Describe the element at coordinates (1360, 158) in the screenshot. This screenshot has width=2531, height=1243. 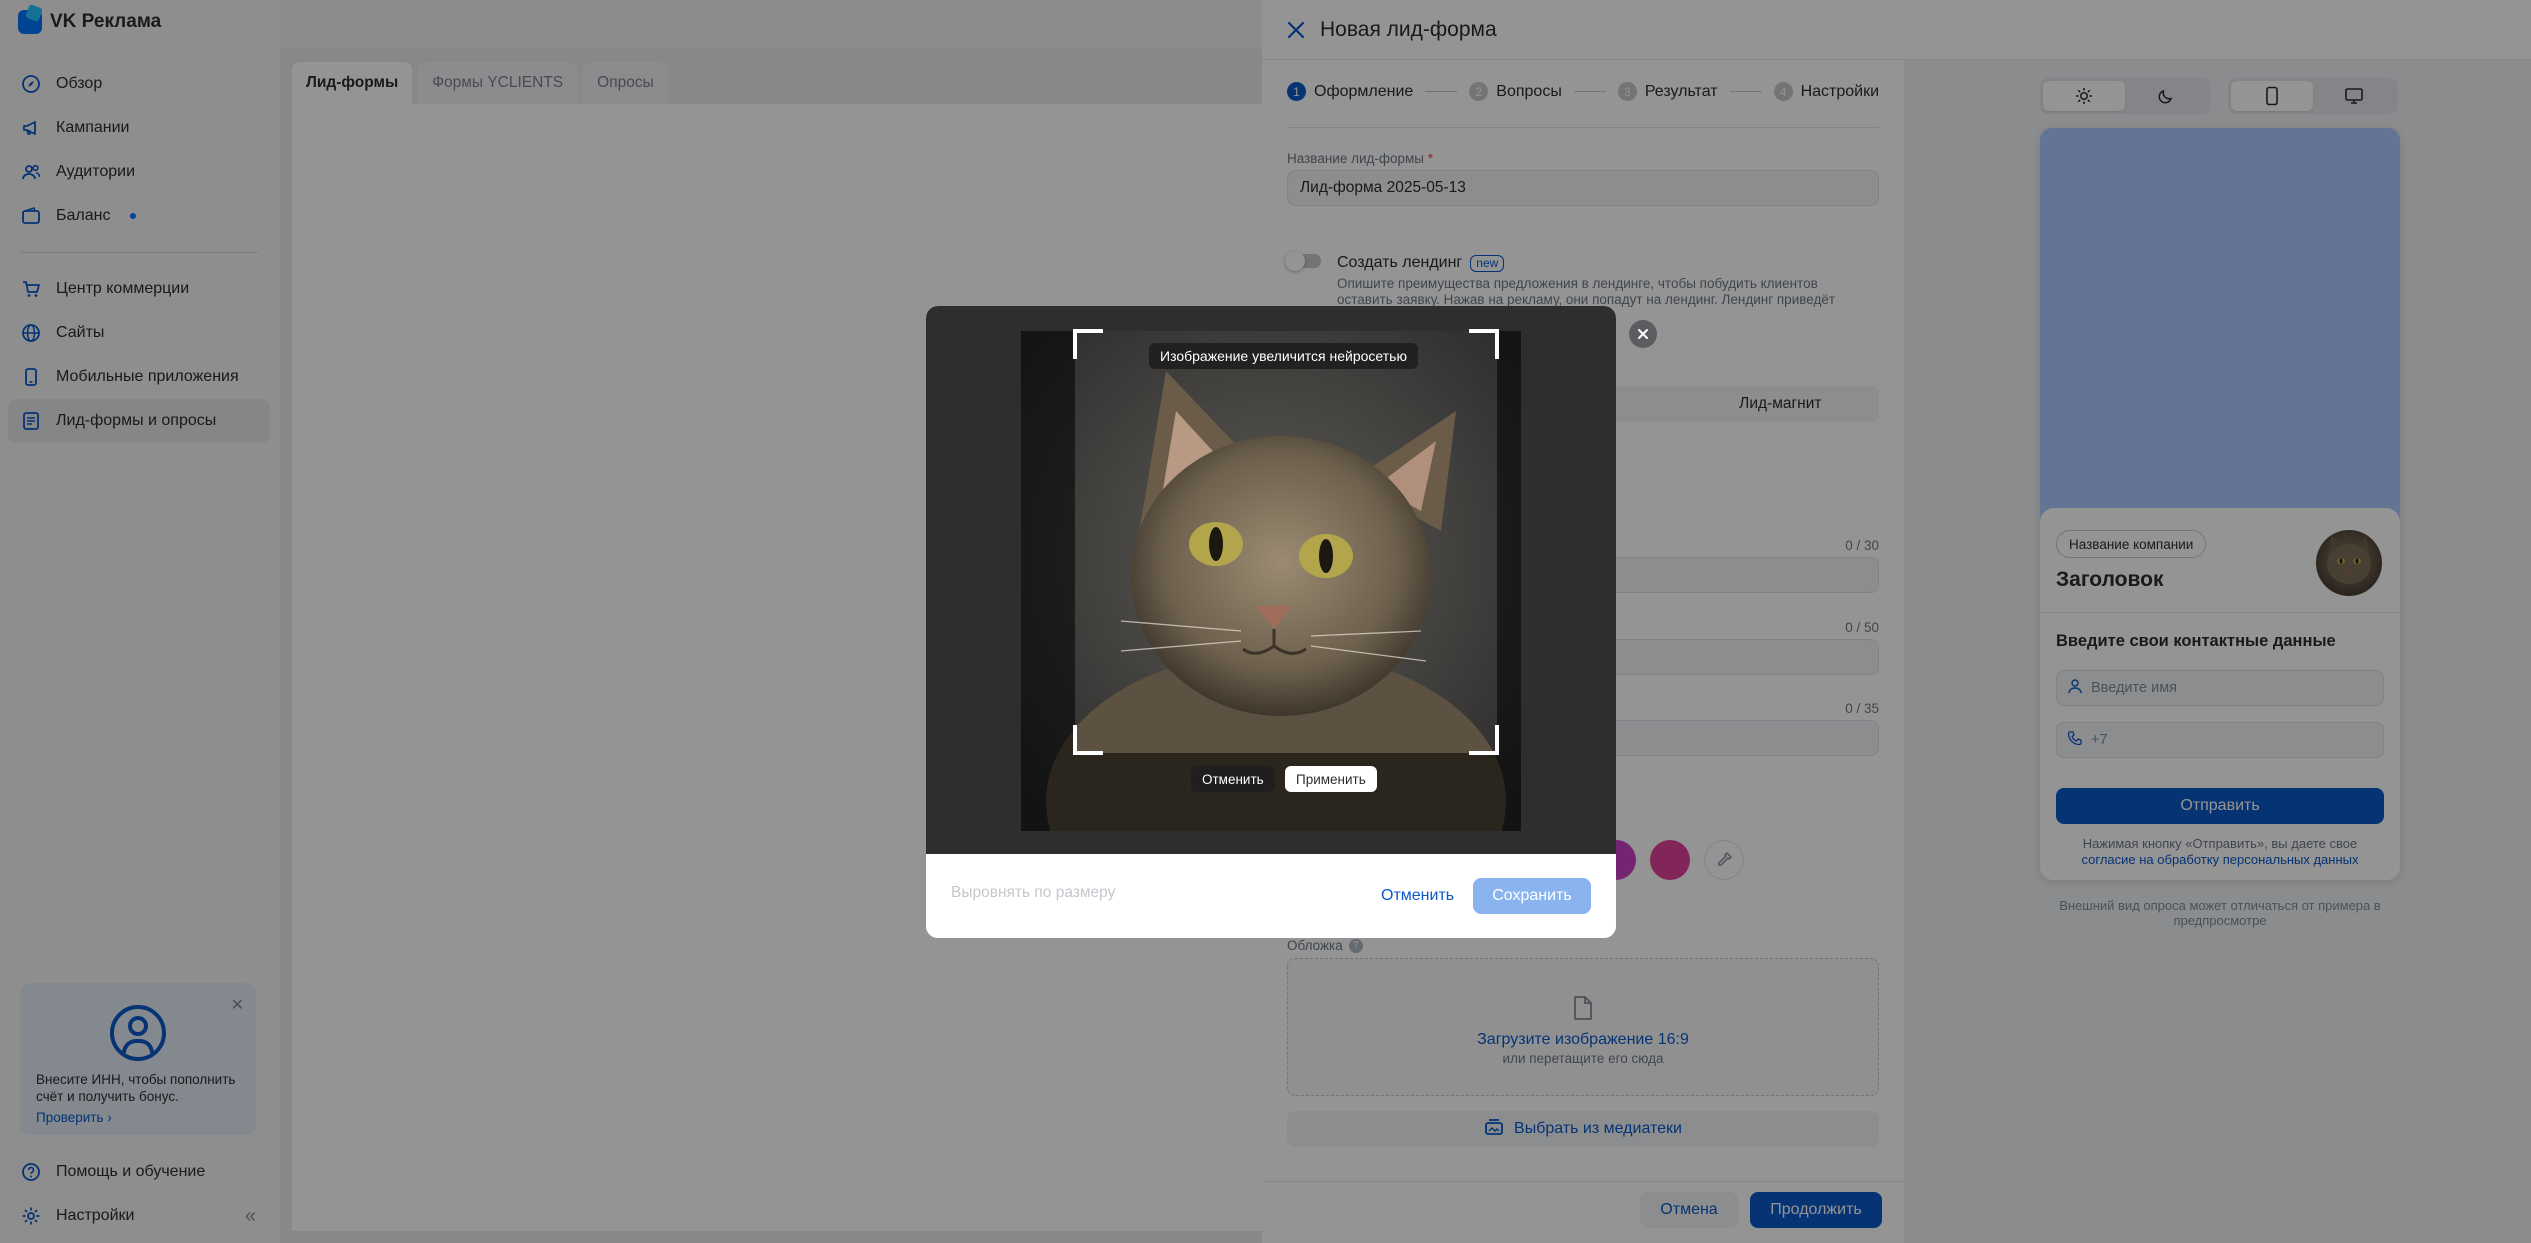
I see `form-name-label: Название лид-формы *` at that location.